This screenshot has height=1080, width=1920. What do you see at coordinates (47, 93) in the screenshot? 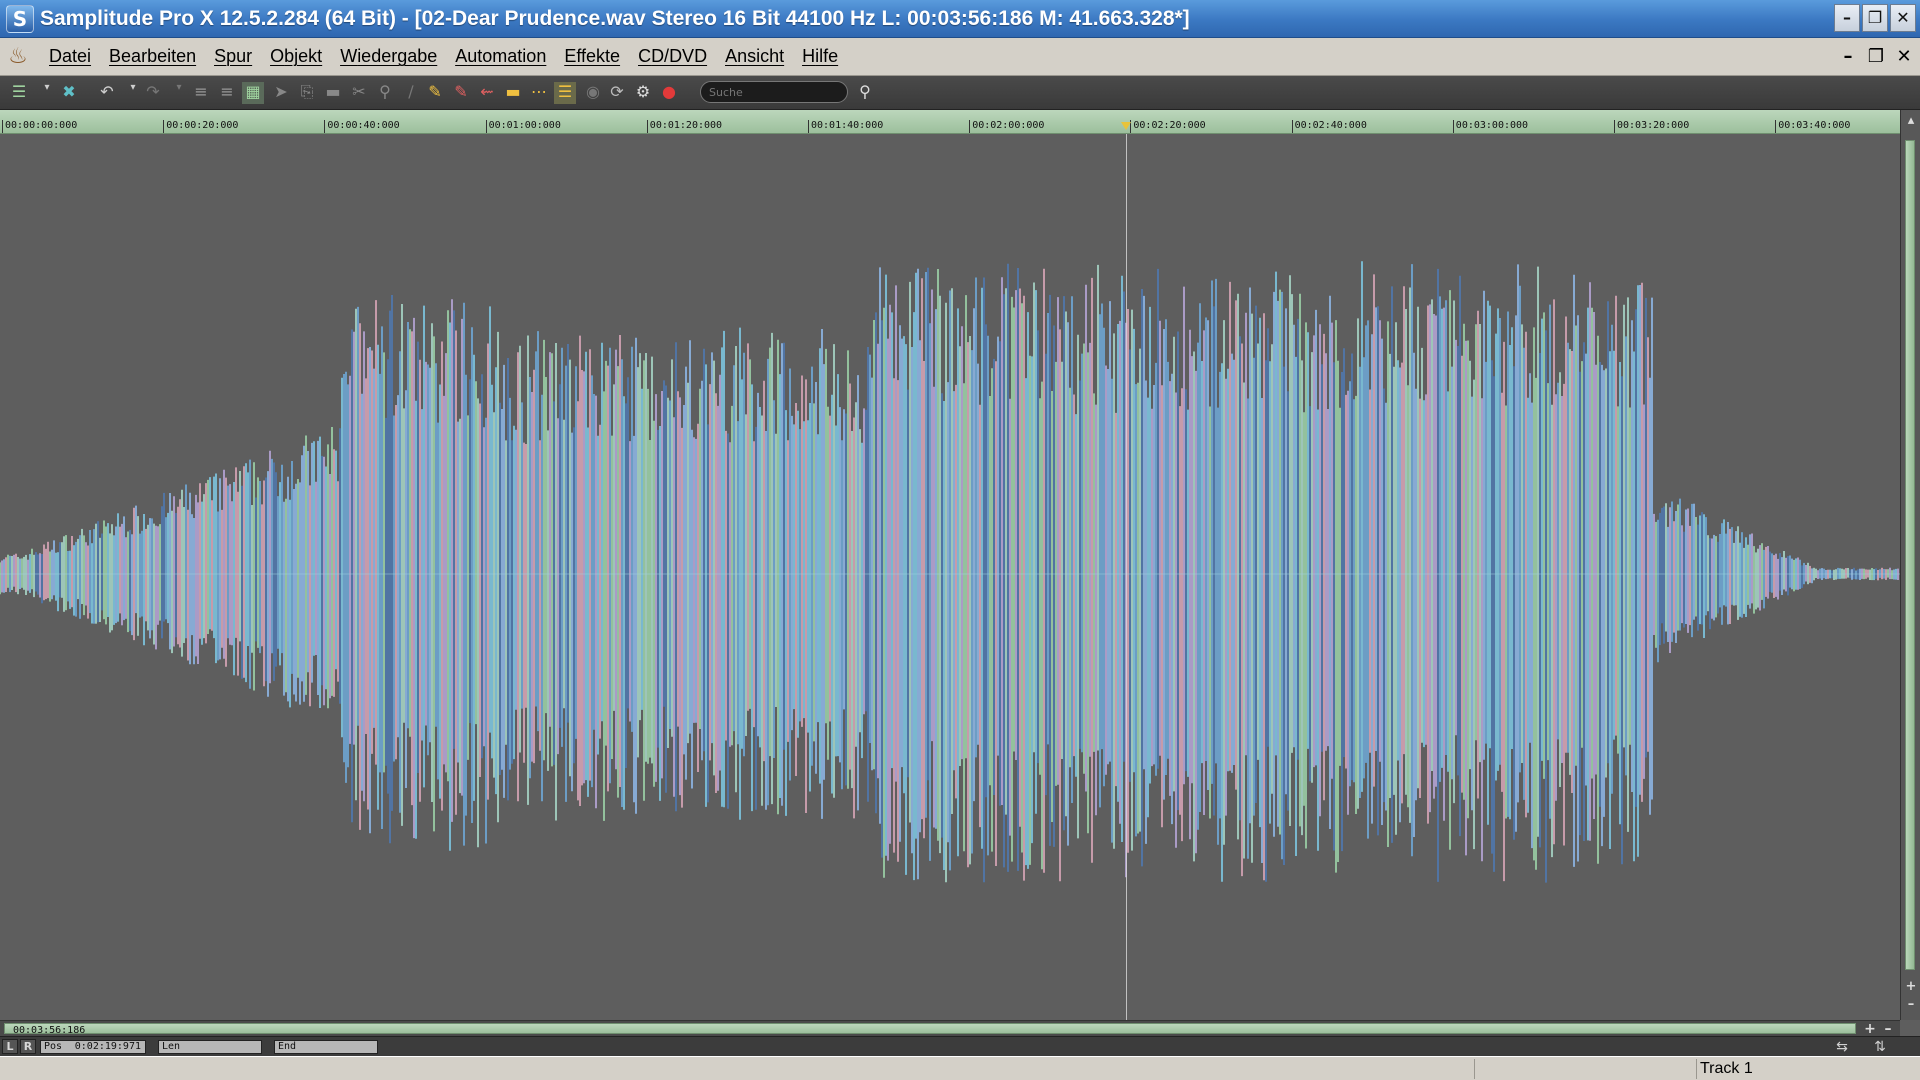
I see `dropdown-arrow-icon: ▾` at bounding box center [47, 93].